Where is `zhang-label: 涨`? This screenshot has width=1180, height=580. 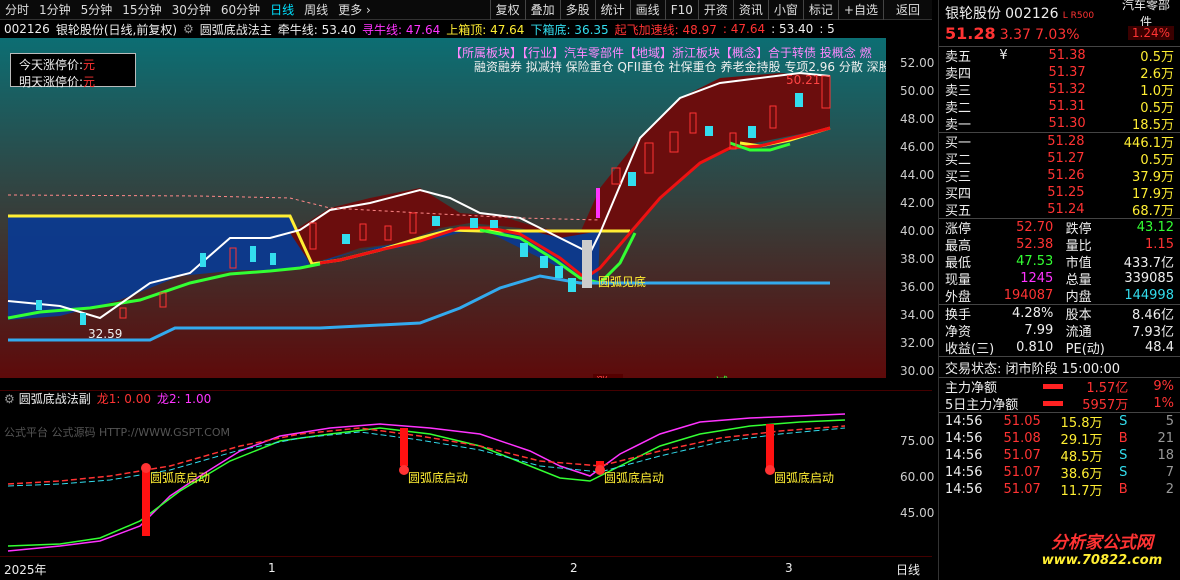 zhang-label: 涨 is located at coordinates (602, 376).